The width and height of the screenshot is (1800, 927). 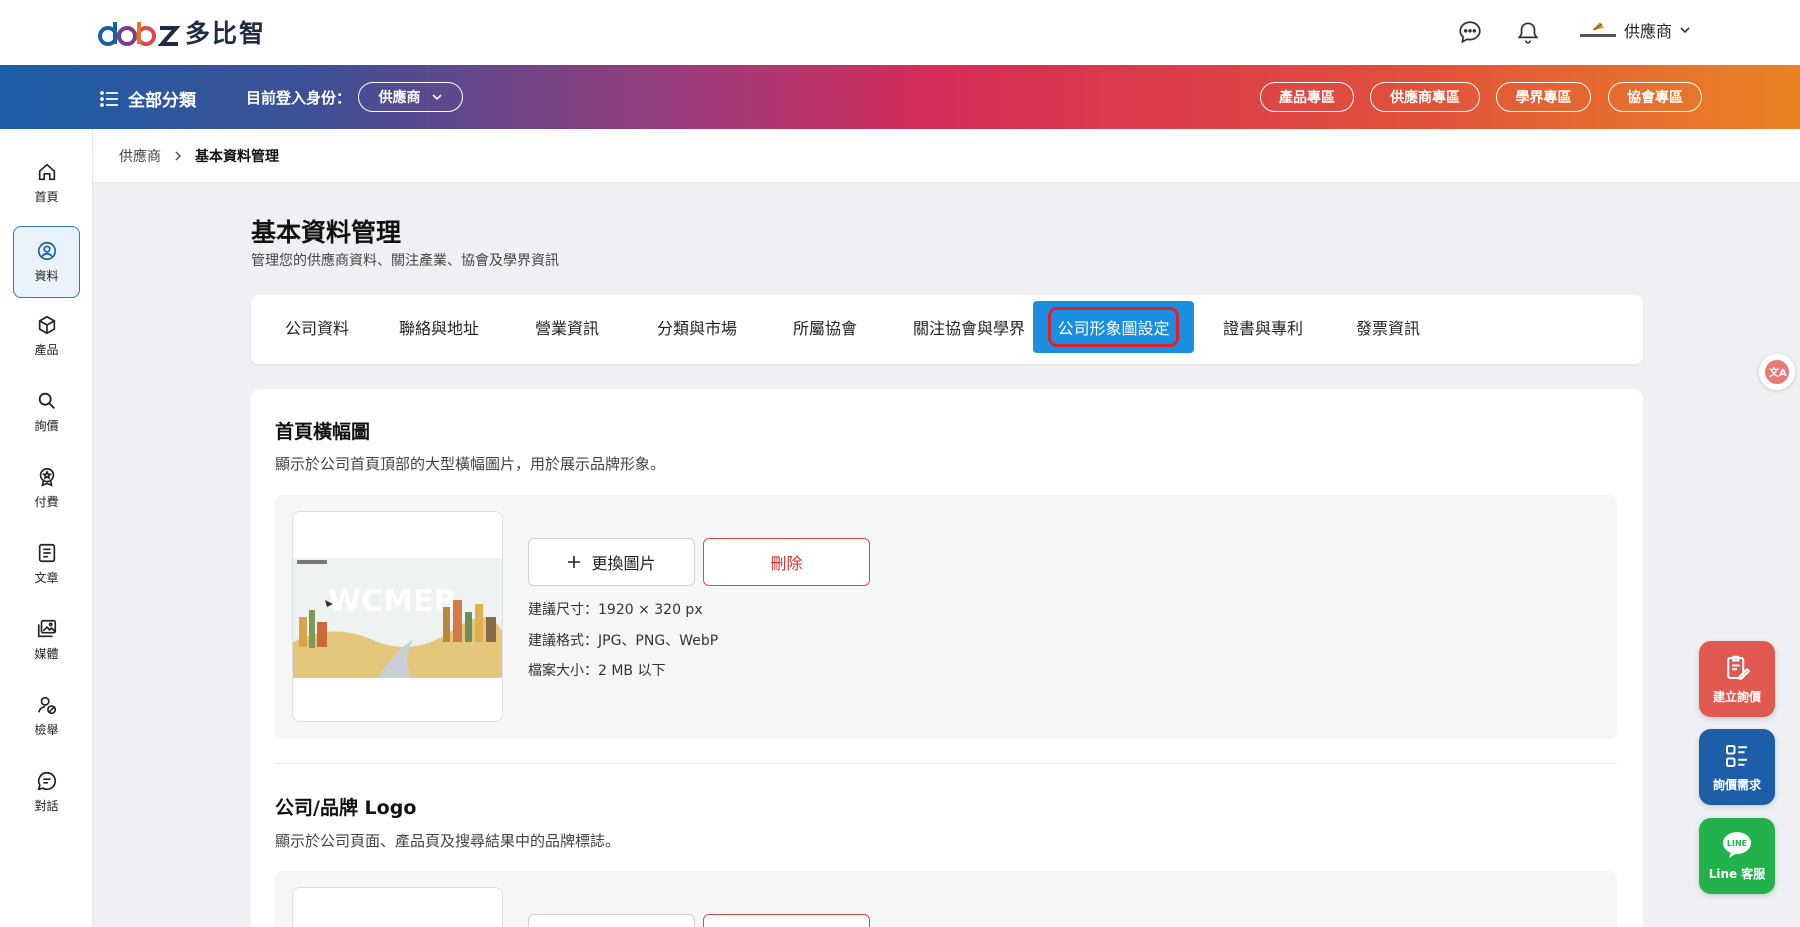 I want to click on home-icon, so click(x=47, y=172).